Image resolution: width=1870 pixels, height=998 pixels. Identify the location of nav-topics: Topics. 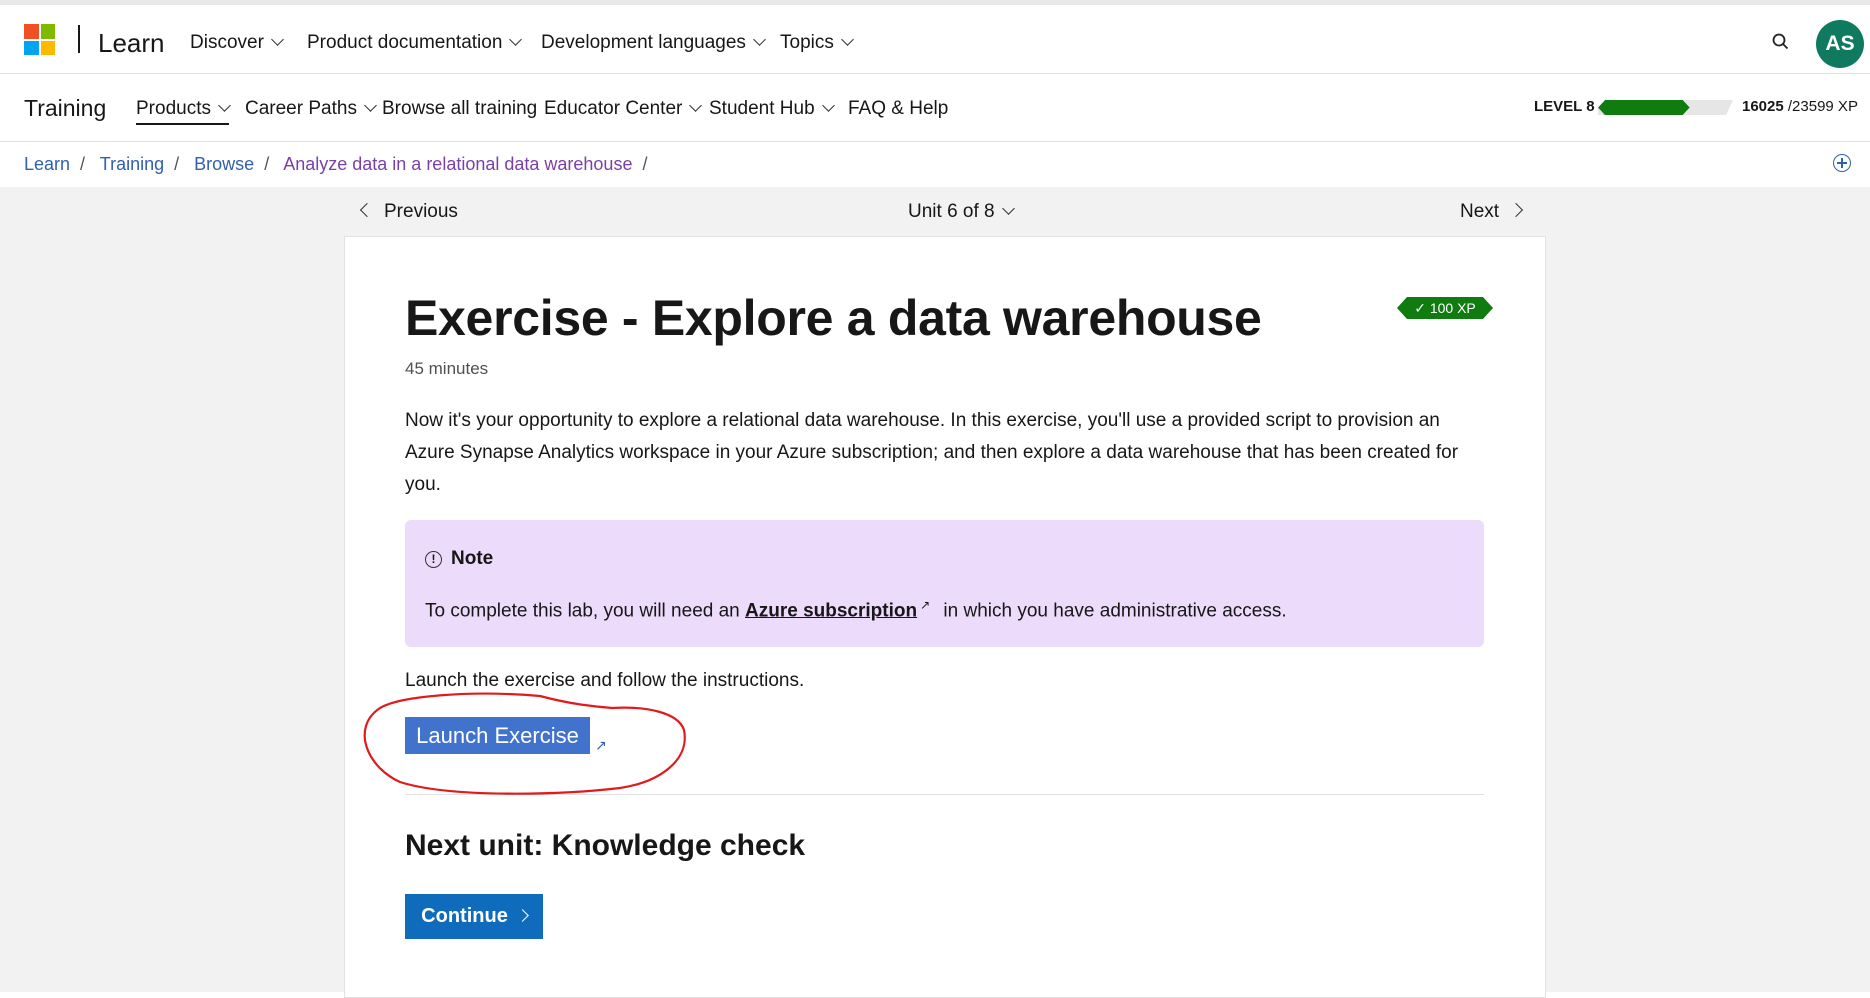
(817, 43).